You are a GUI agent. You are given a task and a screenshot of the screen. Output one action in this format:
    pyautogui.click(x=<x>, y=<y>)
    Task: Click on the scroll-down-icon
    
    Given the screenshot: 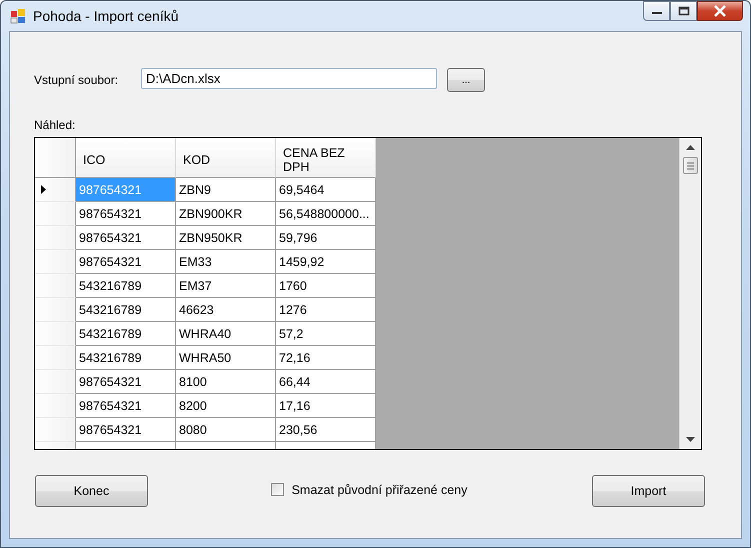 What is the action you would take?
    pyautogui.click(x=690, y=439)
    